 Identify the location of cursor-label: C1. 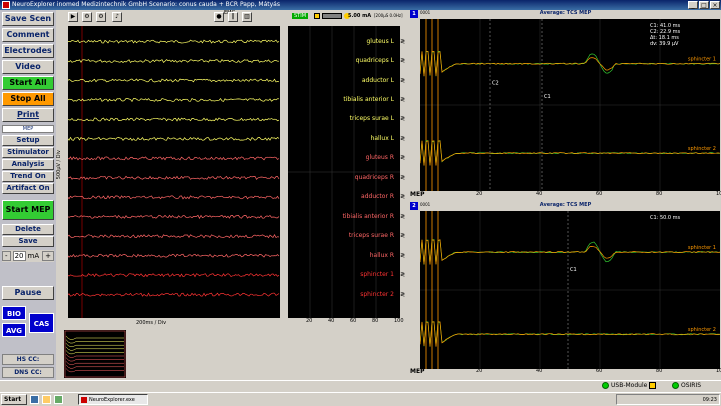
(573, 270).